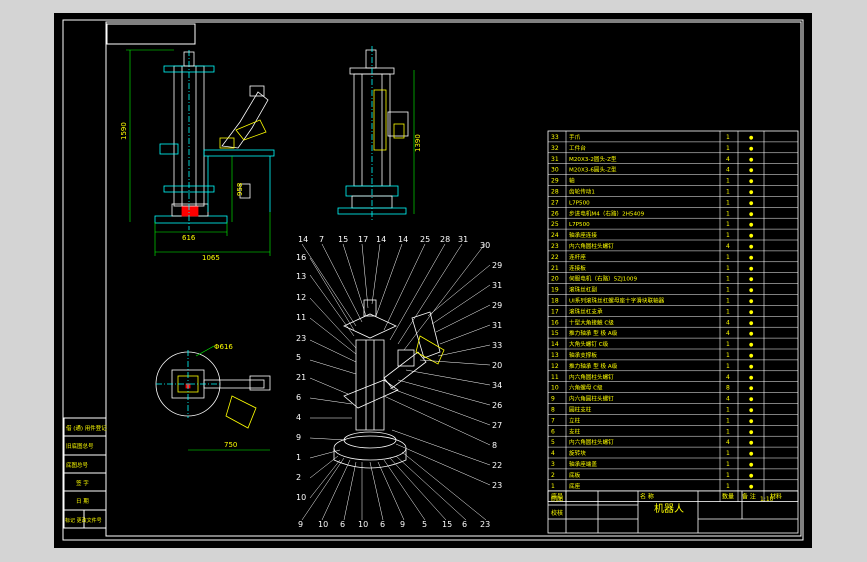 The width and height of the screenshot is (867, 562). Describe the element at coordinates (575, 137) in the screenshot. I see `bom-name: 手爪` at that location.